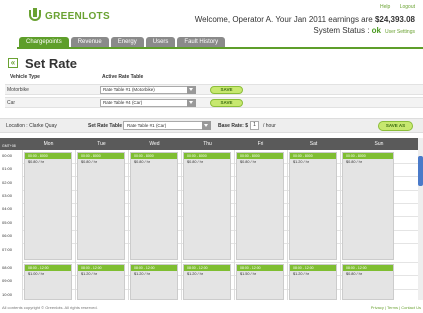 Image resolution: width=423 pixels, height=313 pixels. Describe the element at coordinates (13, 63) in the screenshot. I see `double-chevron-left-icon: «` at that location.